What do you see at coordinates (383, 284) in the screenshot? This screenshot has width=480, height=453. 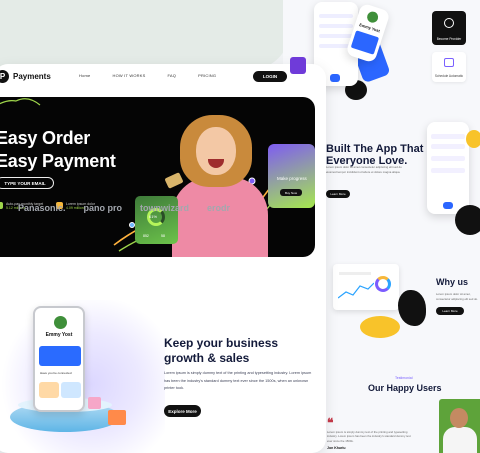 I see `donut-chart-icon` at bounding box center [383, 284].